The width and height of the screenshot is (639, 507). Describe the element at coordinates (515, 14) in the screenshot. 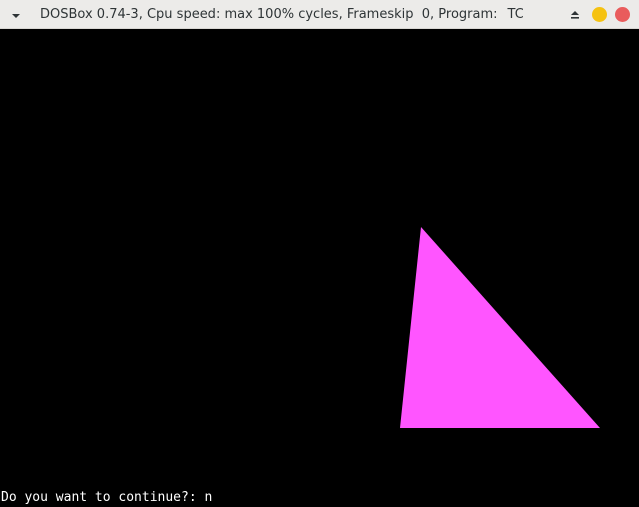

I see `program-name: TC` at that location.